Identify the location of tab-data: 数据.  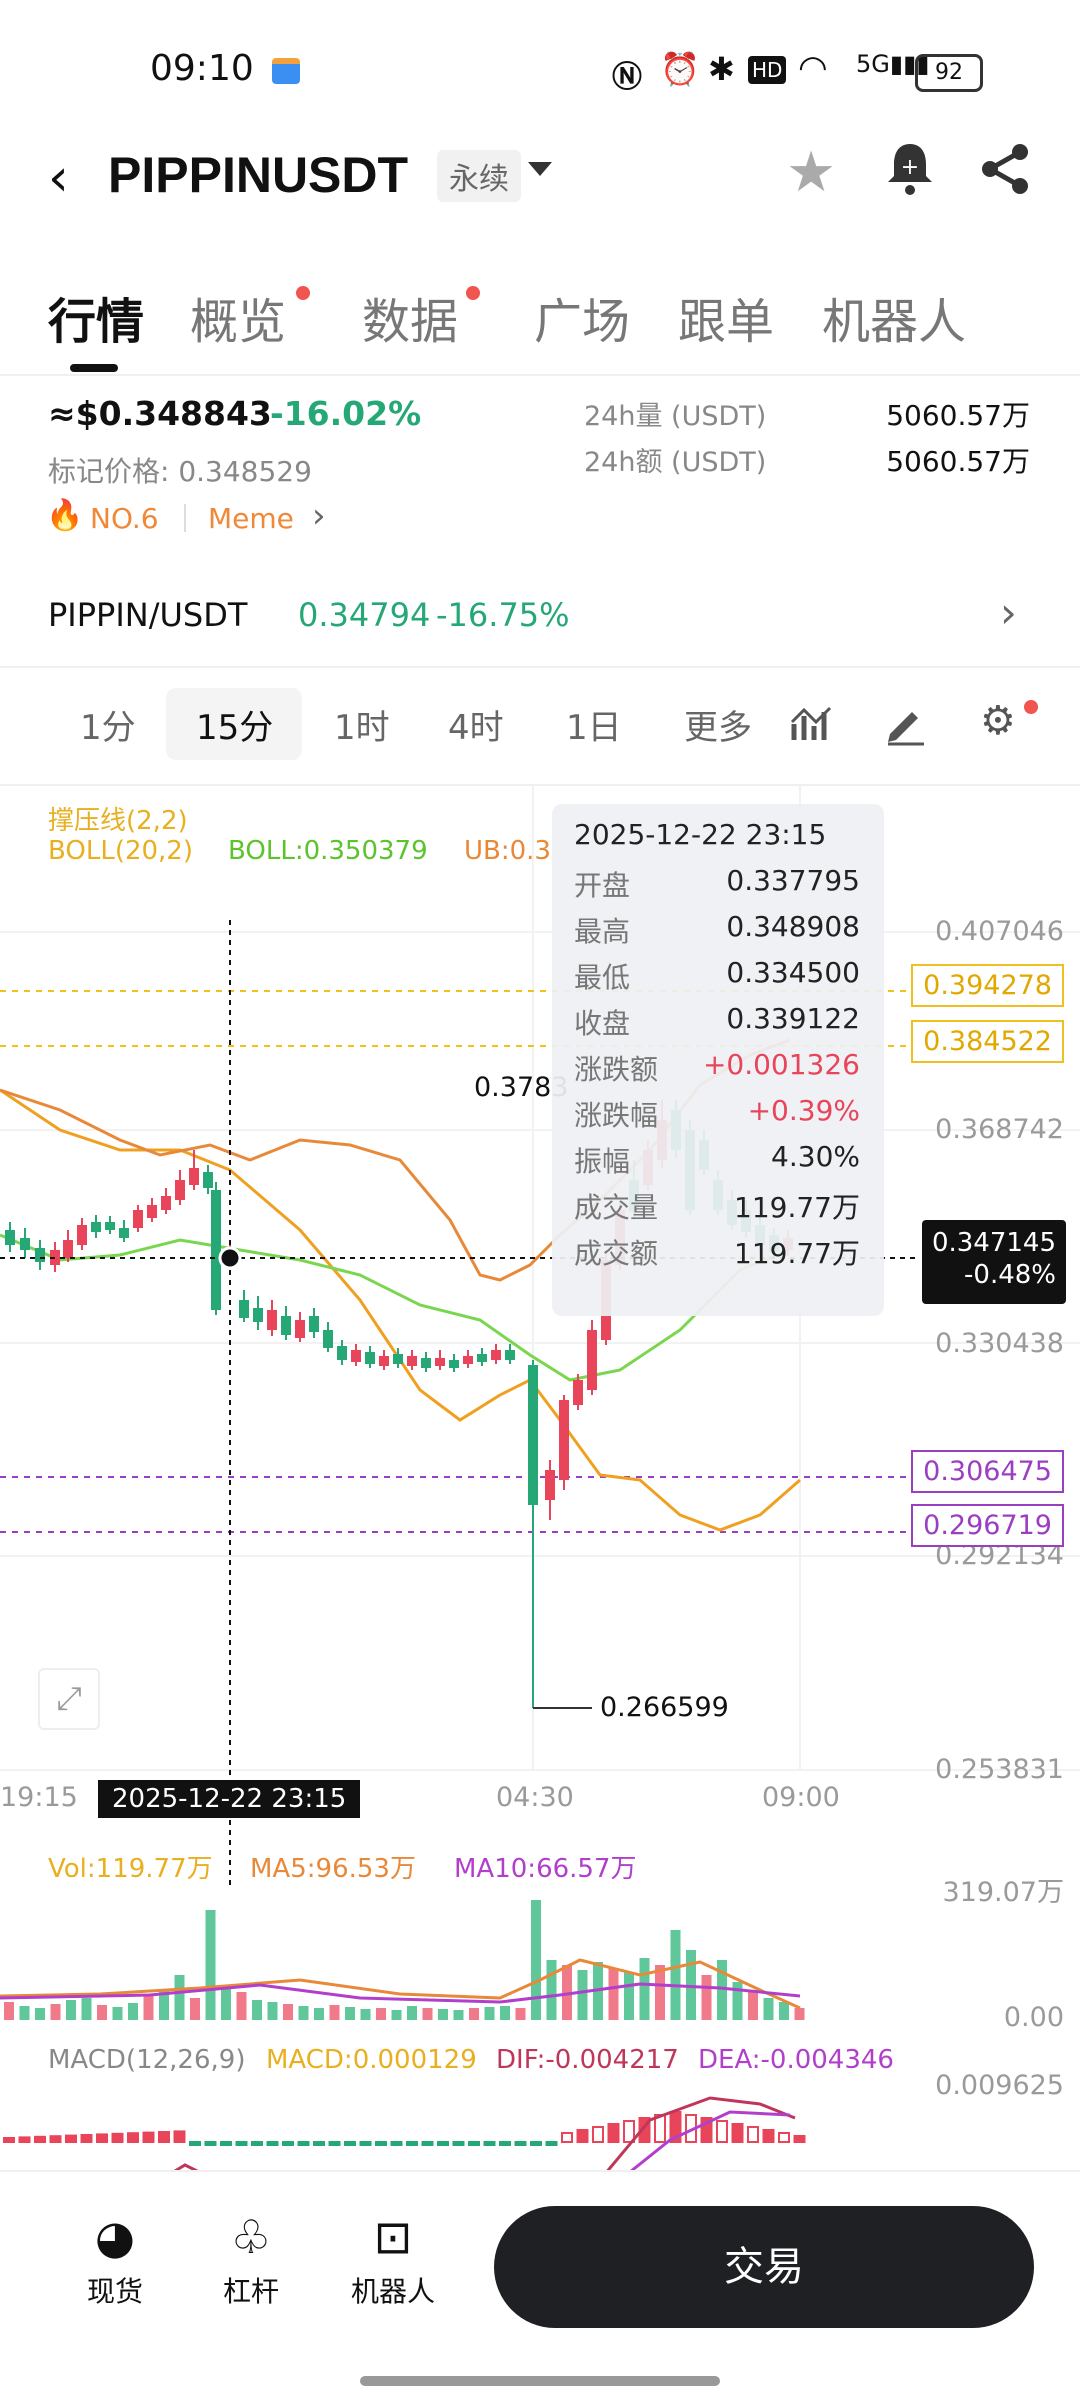
(410, 317).